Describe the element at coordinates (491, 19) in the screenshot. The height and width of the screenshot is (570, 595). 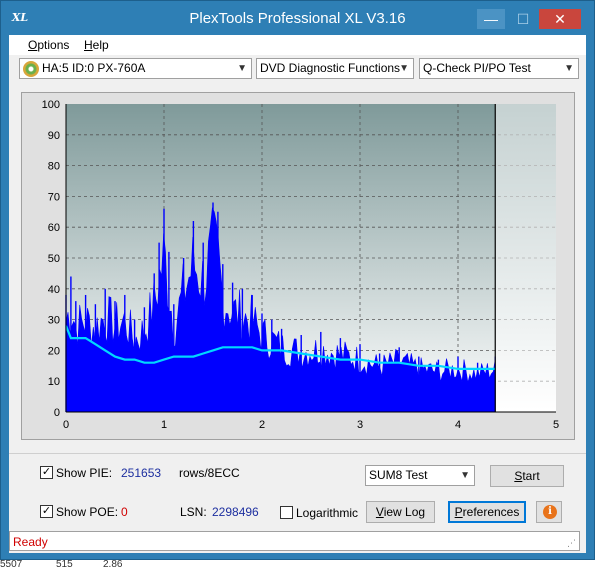
I see `minimize-button: —` at that location.